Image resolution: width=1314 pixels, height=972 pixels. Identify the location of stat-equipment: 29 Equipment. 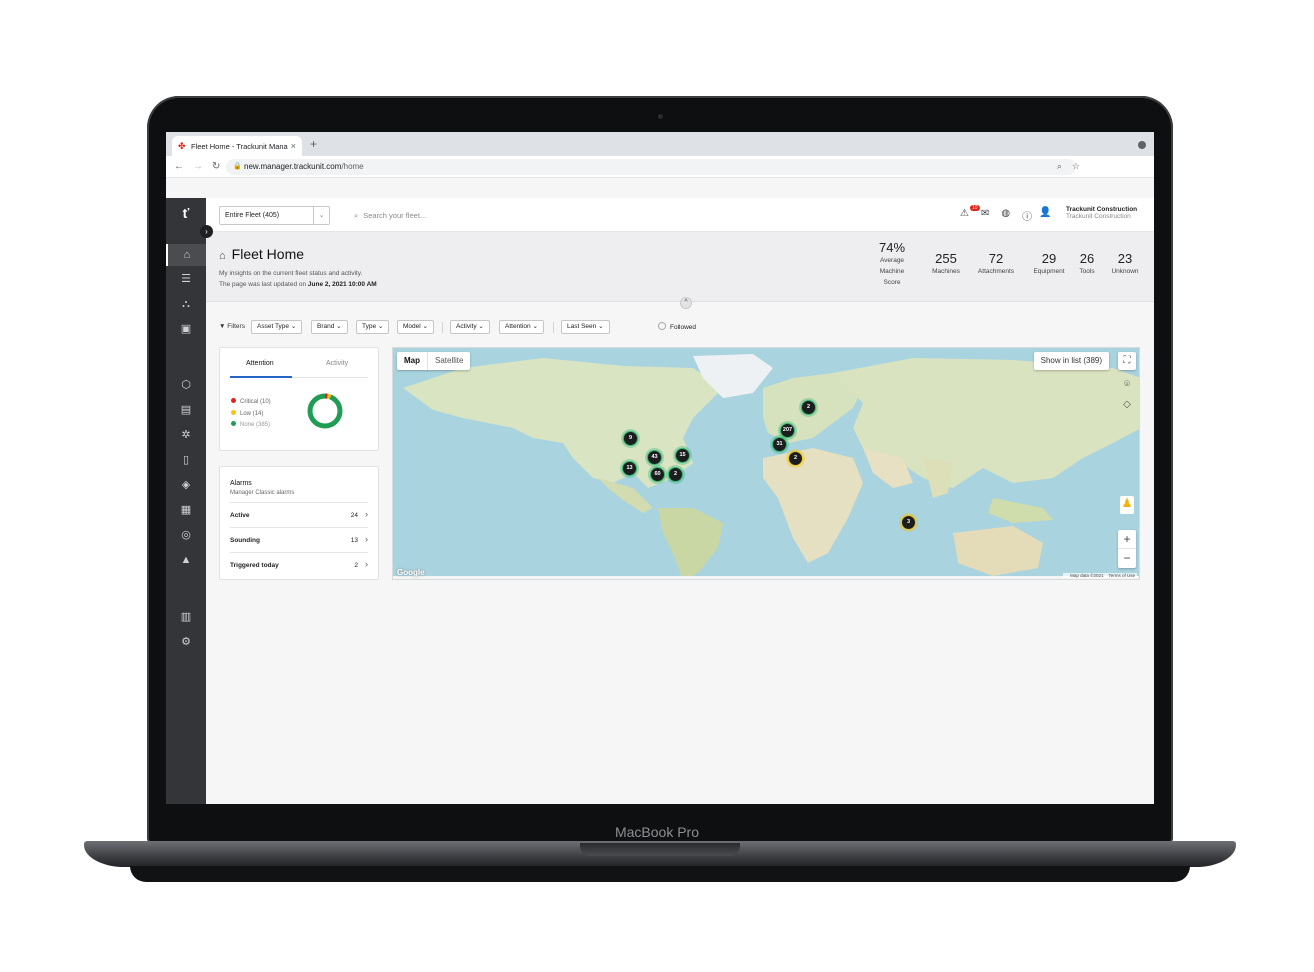
(1049, 264).